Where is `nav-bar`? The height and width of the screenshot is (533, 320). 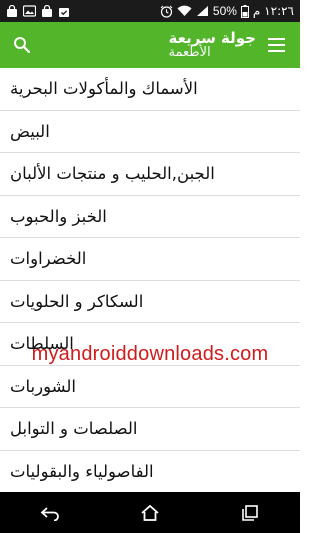 nav-bar is located at coordinates (150, 512).